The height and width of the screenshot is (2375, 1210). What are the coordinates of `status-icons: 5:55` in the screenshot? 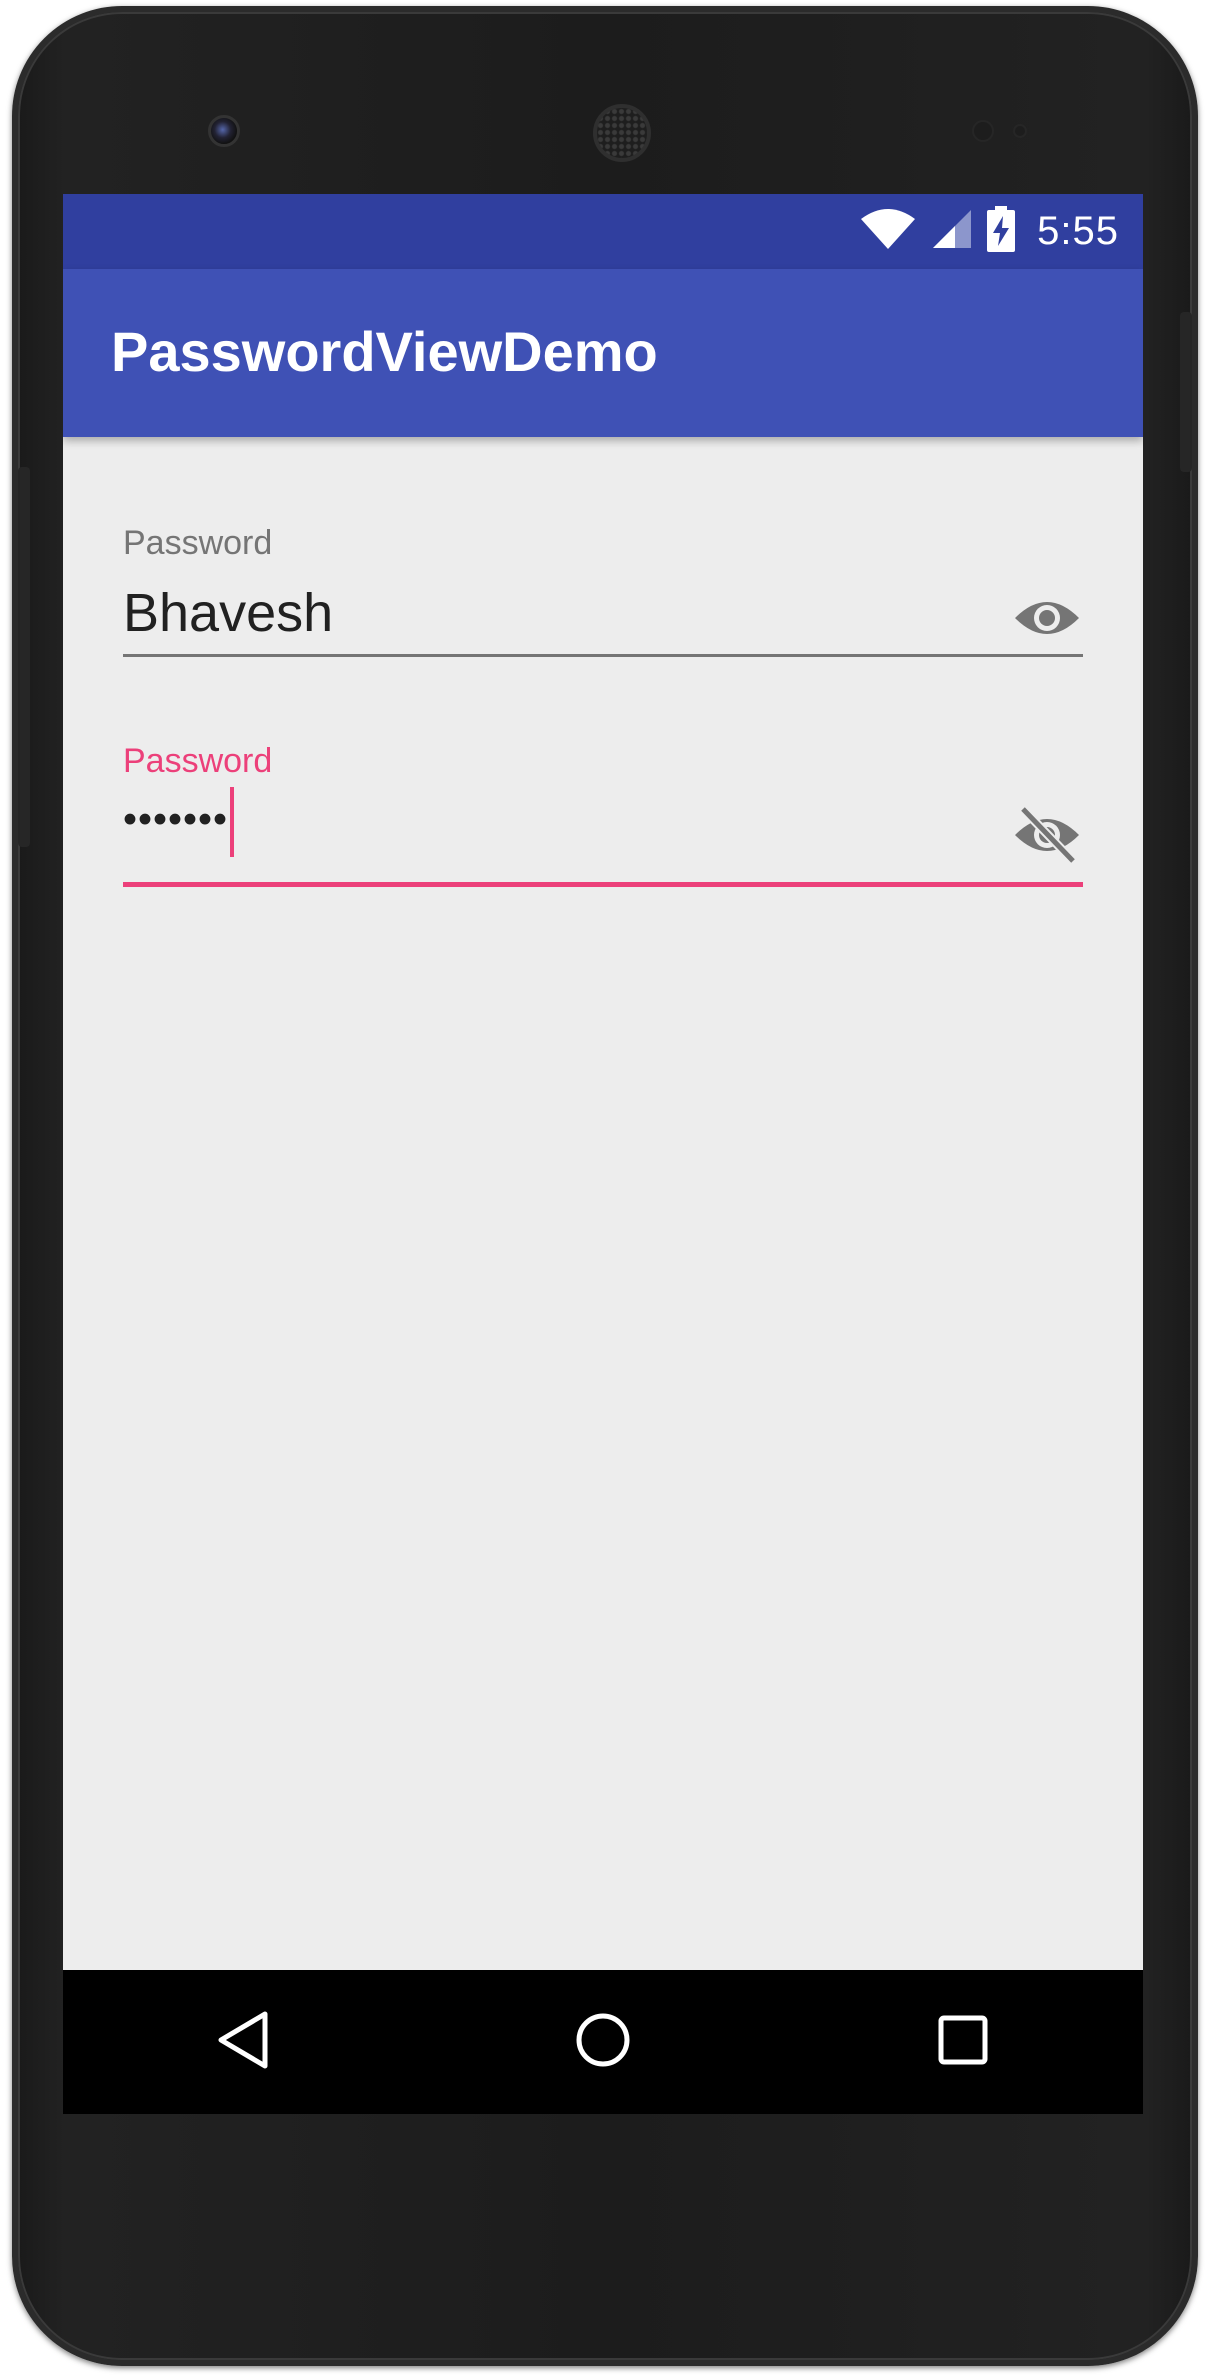 It's located at (989, 231).